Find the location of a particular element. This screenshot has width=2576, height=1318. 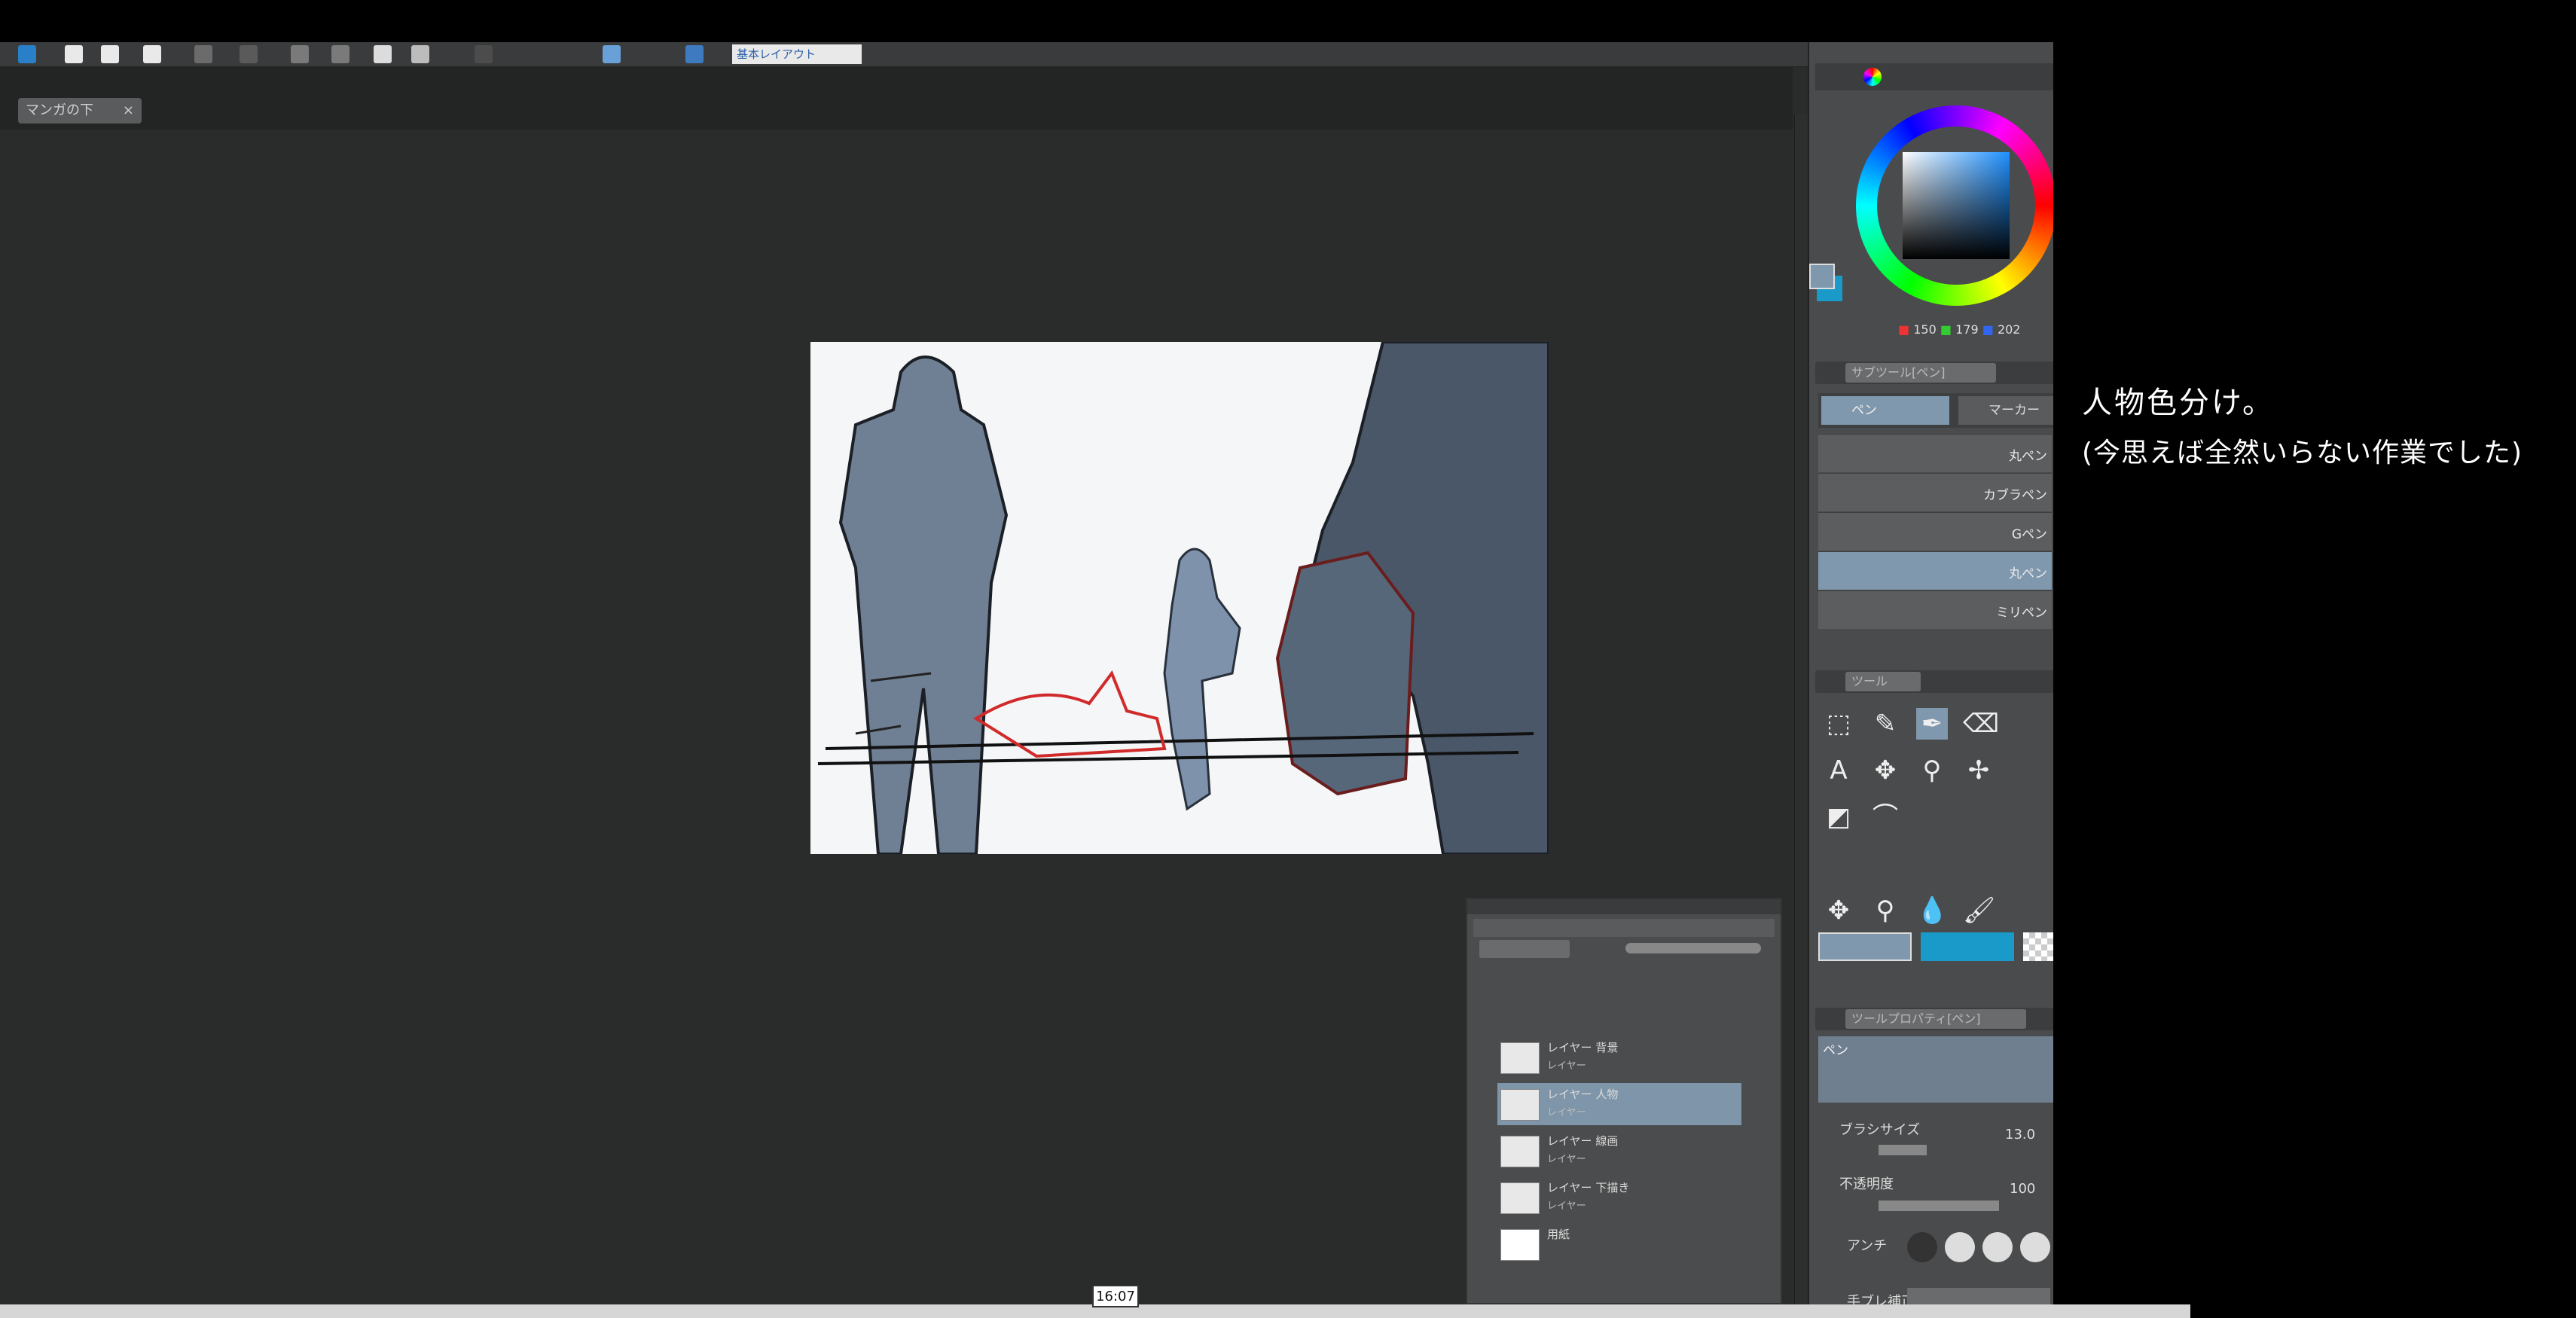

eraser-tool-icon: ⌫ is located at coordinates (1981, 724).